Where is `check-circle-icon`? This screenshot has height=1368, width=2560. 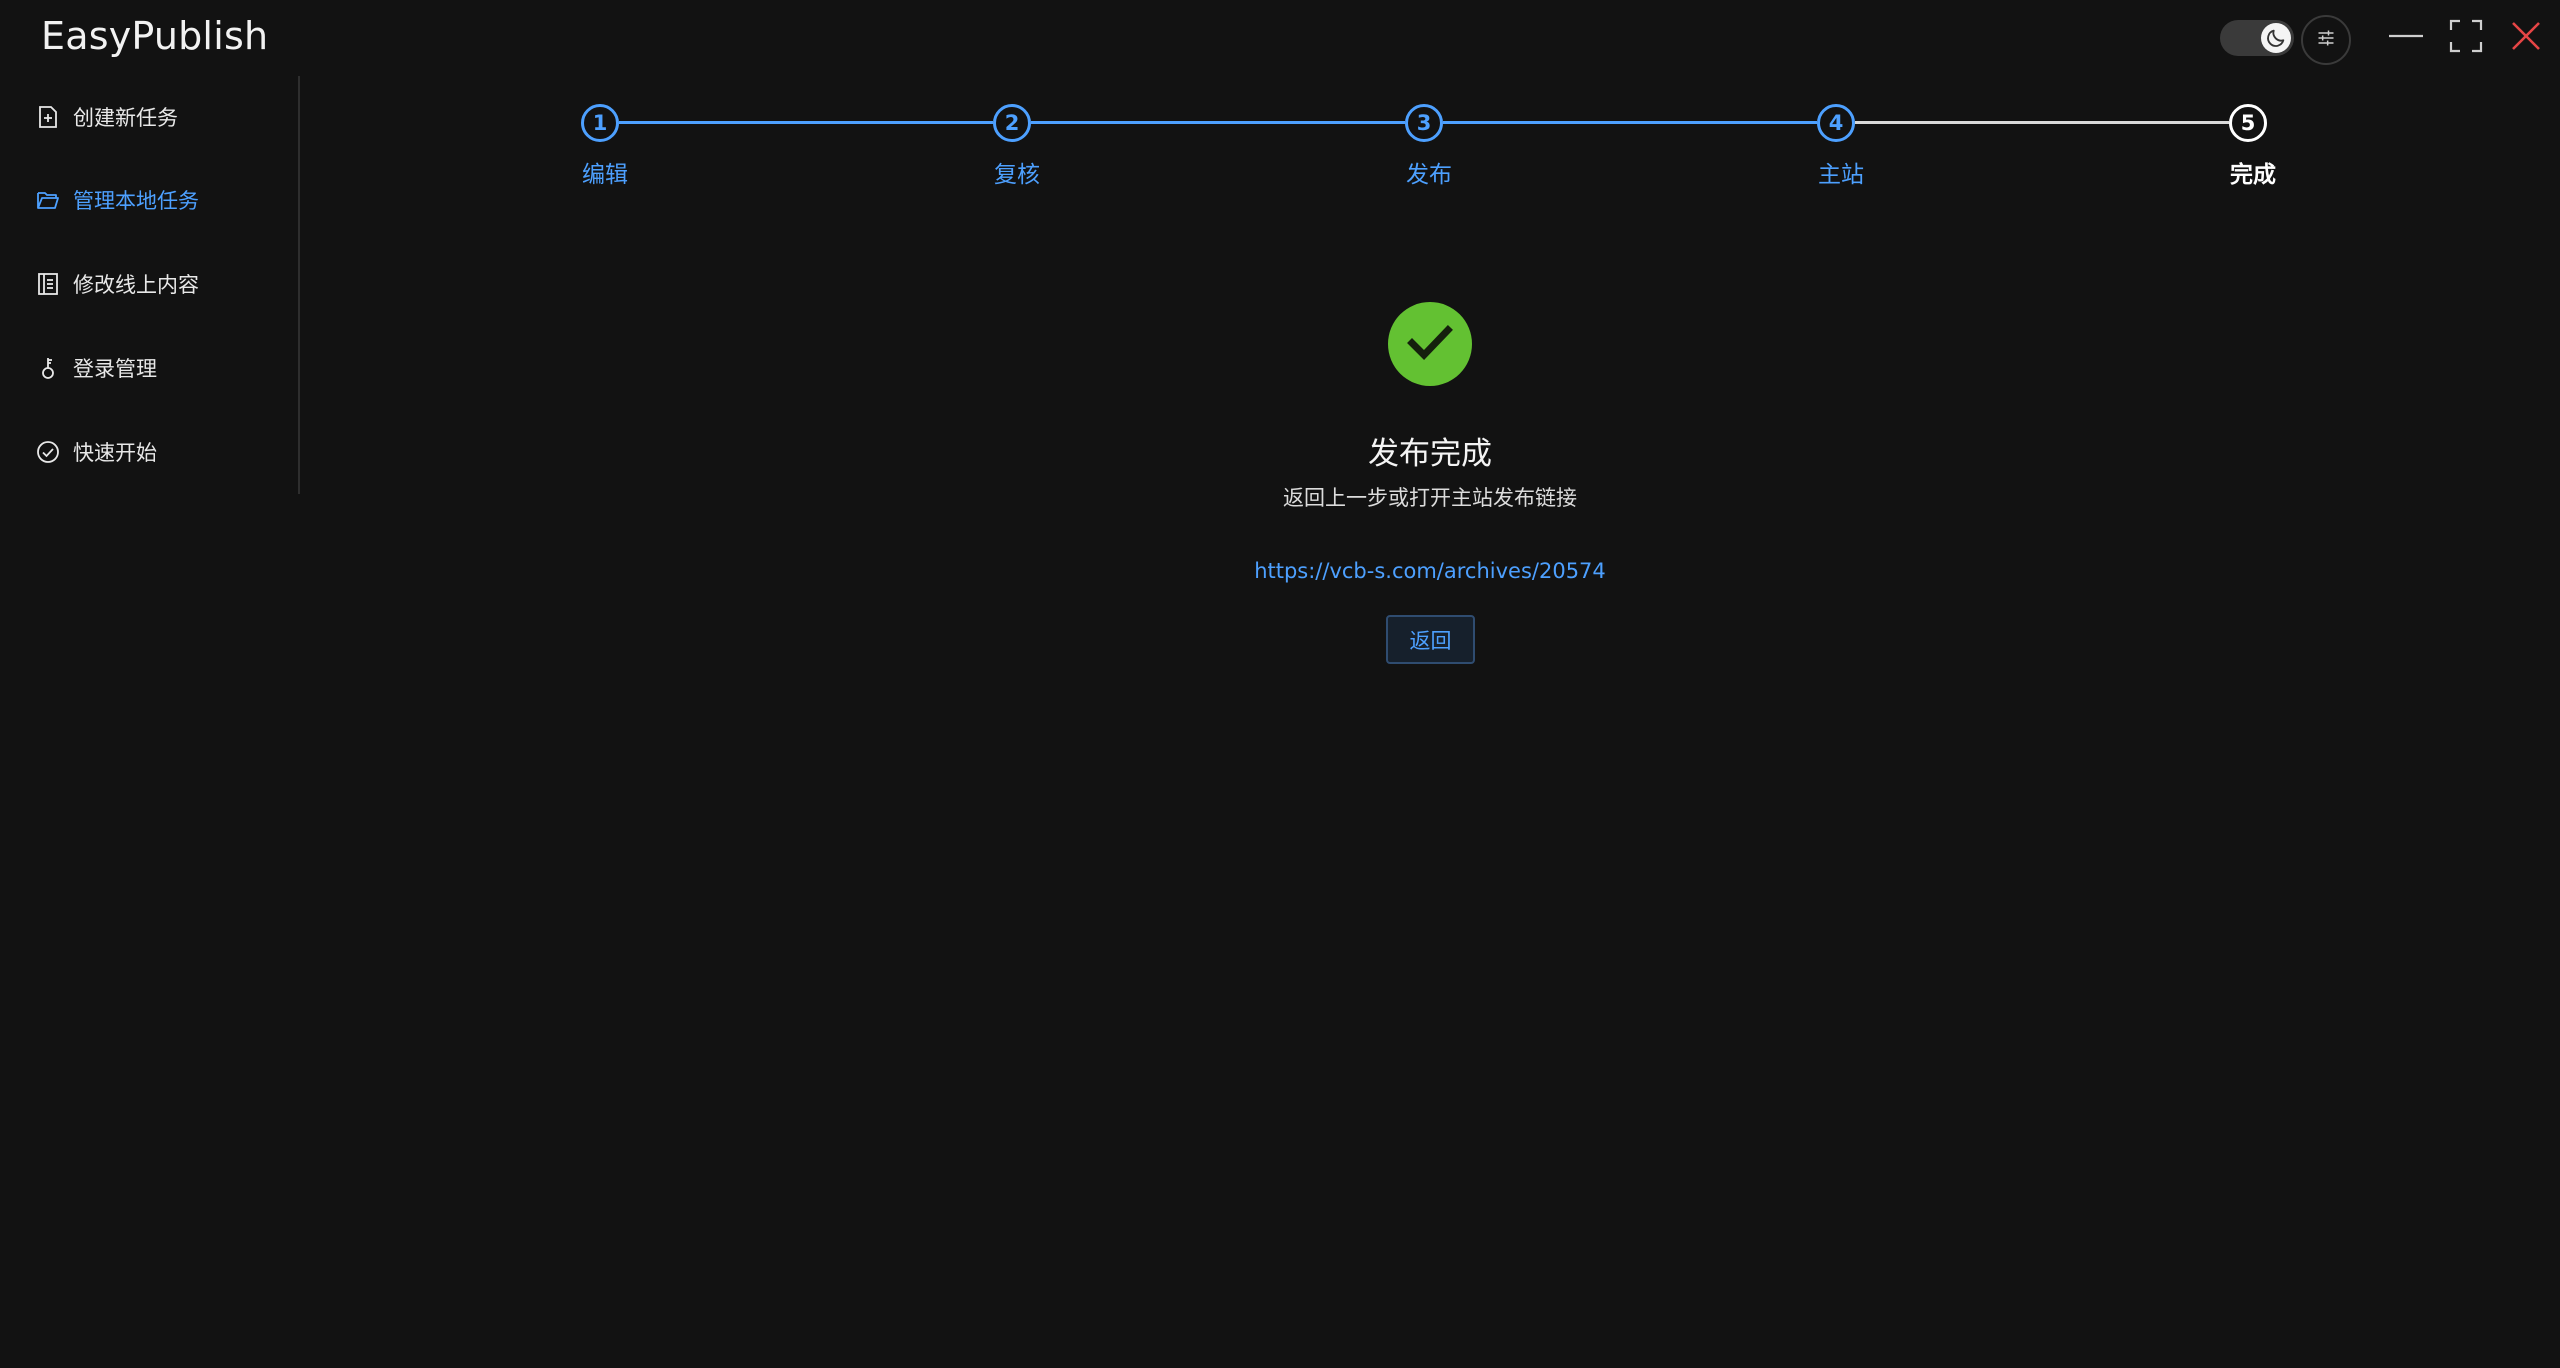 check-circle-icon is located at coordinates (48, 452).